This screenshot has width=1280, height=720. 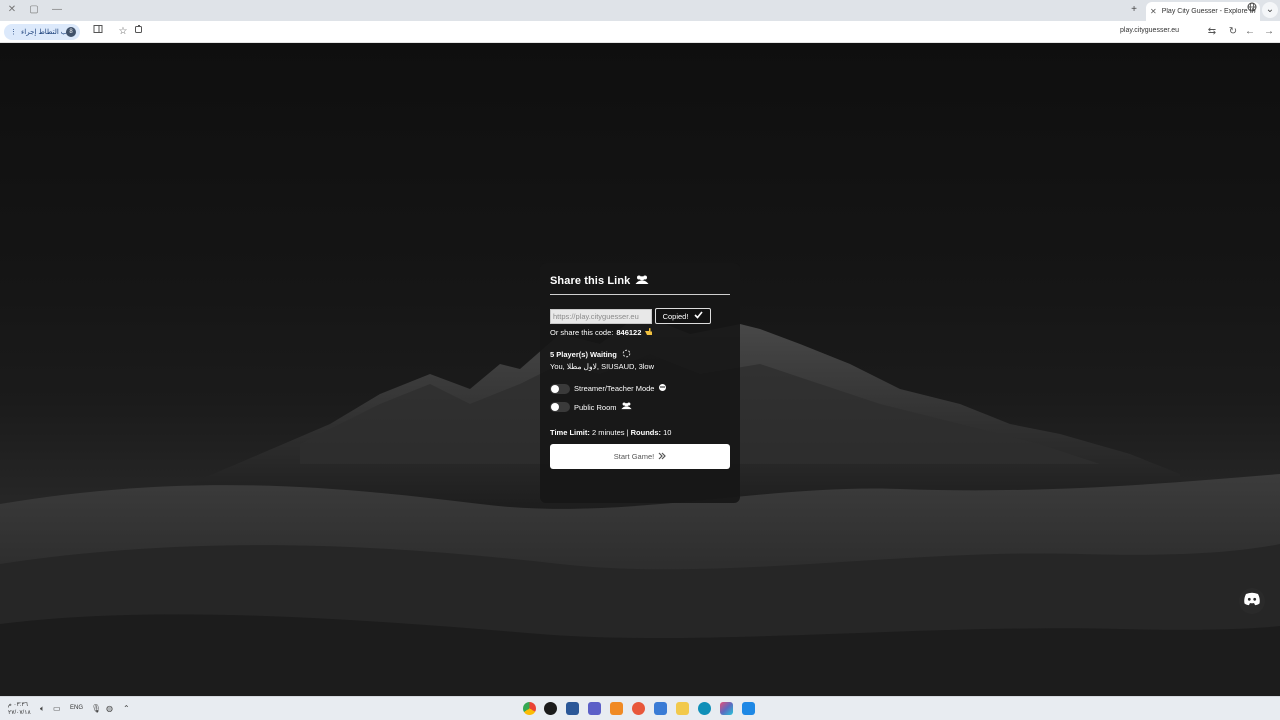 I want to click on illustrator-app-icon, so click(x=616, y=708).